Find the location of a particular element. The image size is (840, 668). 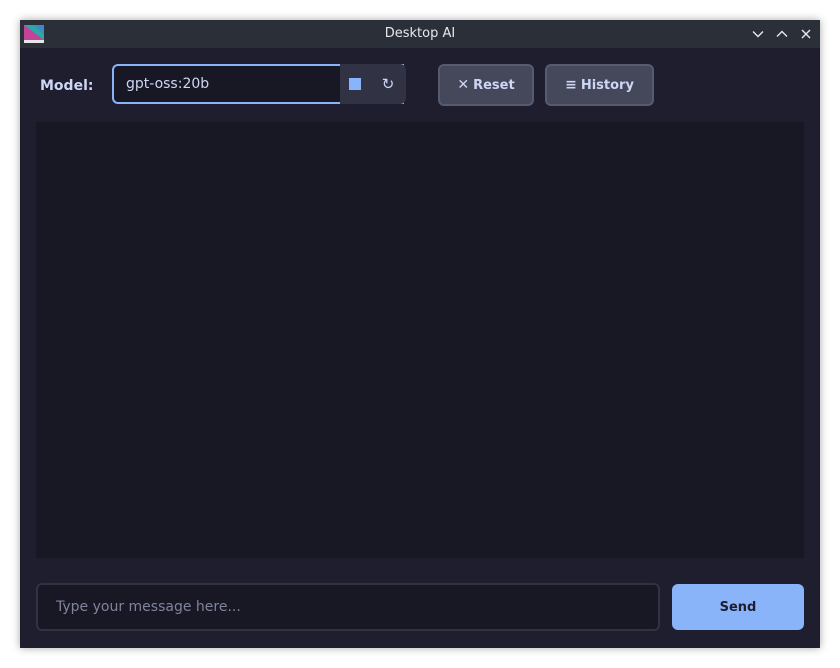

chevron-down-icon is located at coordinates (758, 34).